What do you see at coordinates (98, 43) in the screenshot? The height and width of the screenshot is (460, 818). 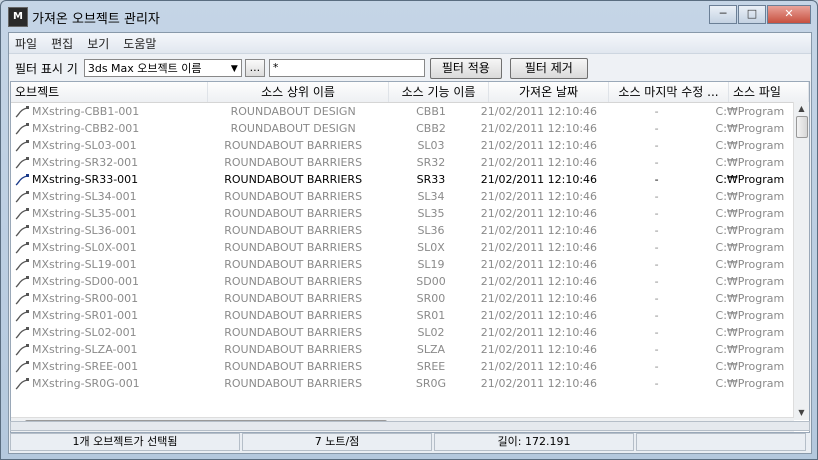 I see `menu-view: 보기` at bounding box center [98, 43].